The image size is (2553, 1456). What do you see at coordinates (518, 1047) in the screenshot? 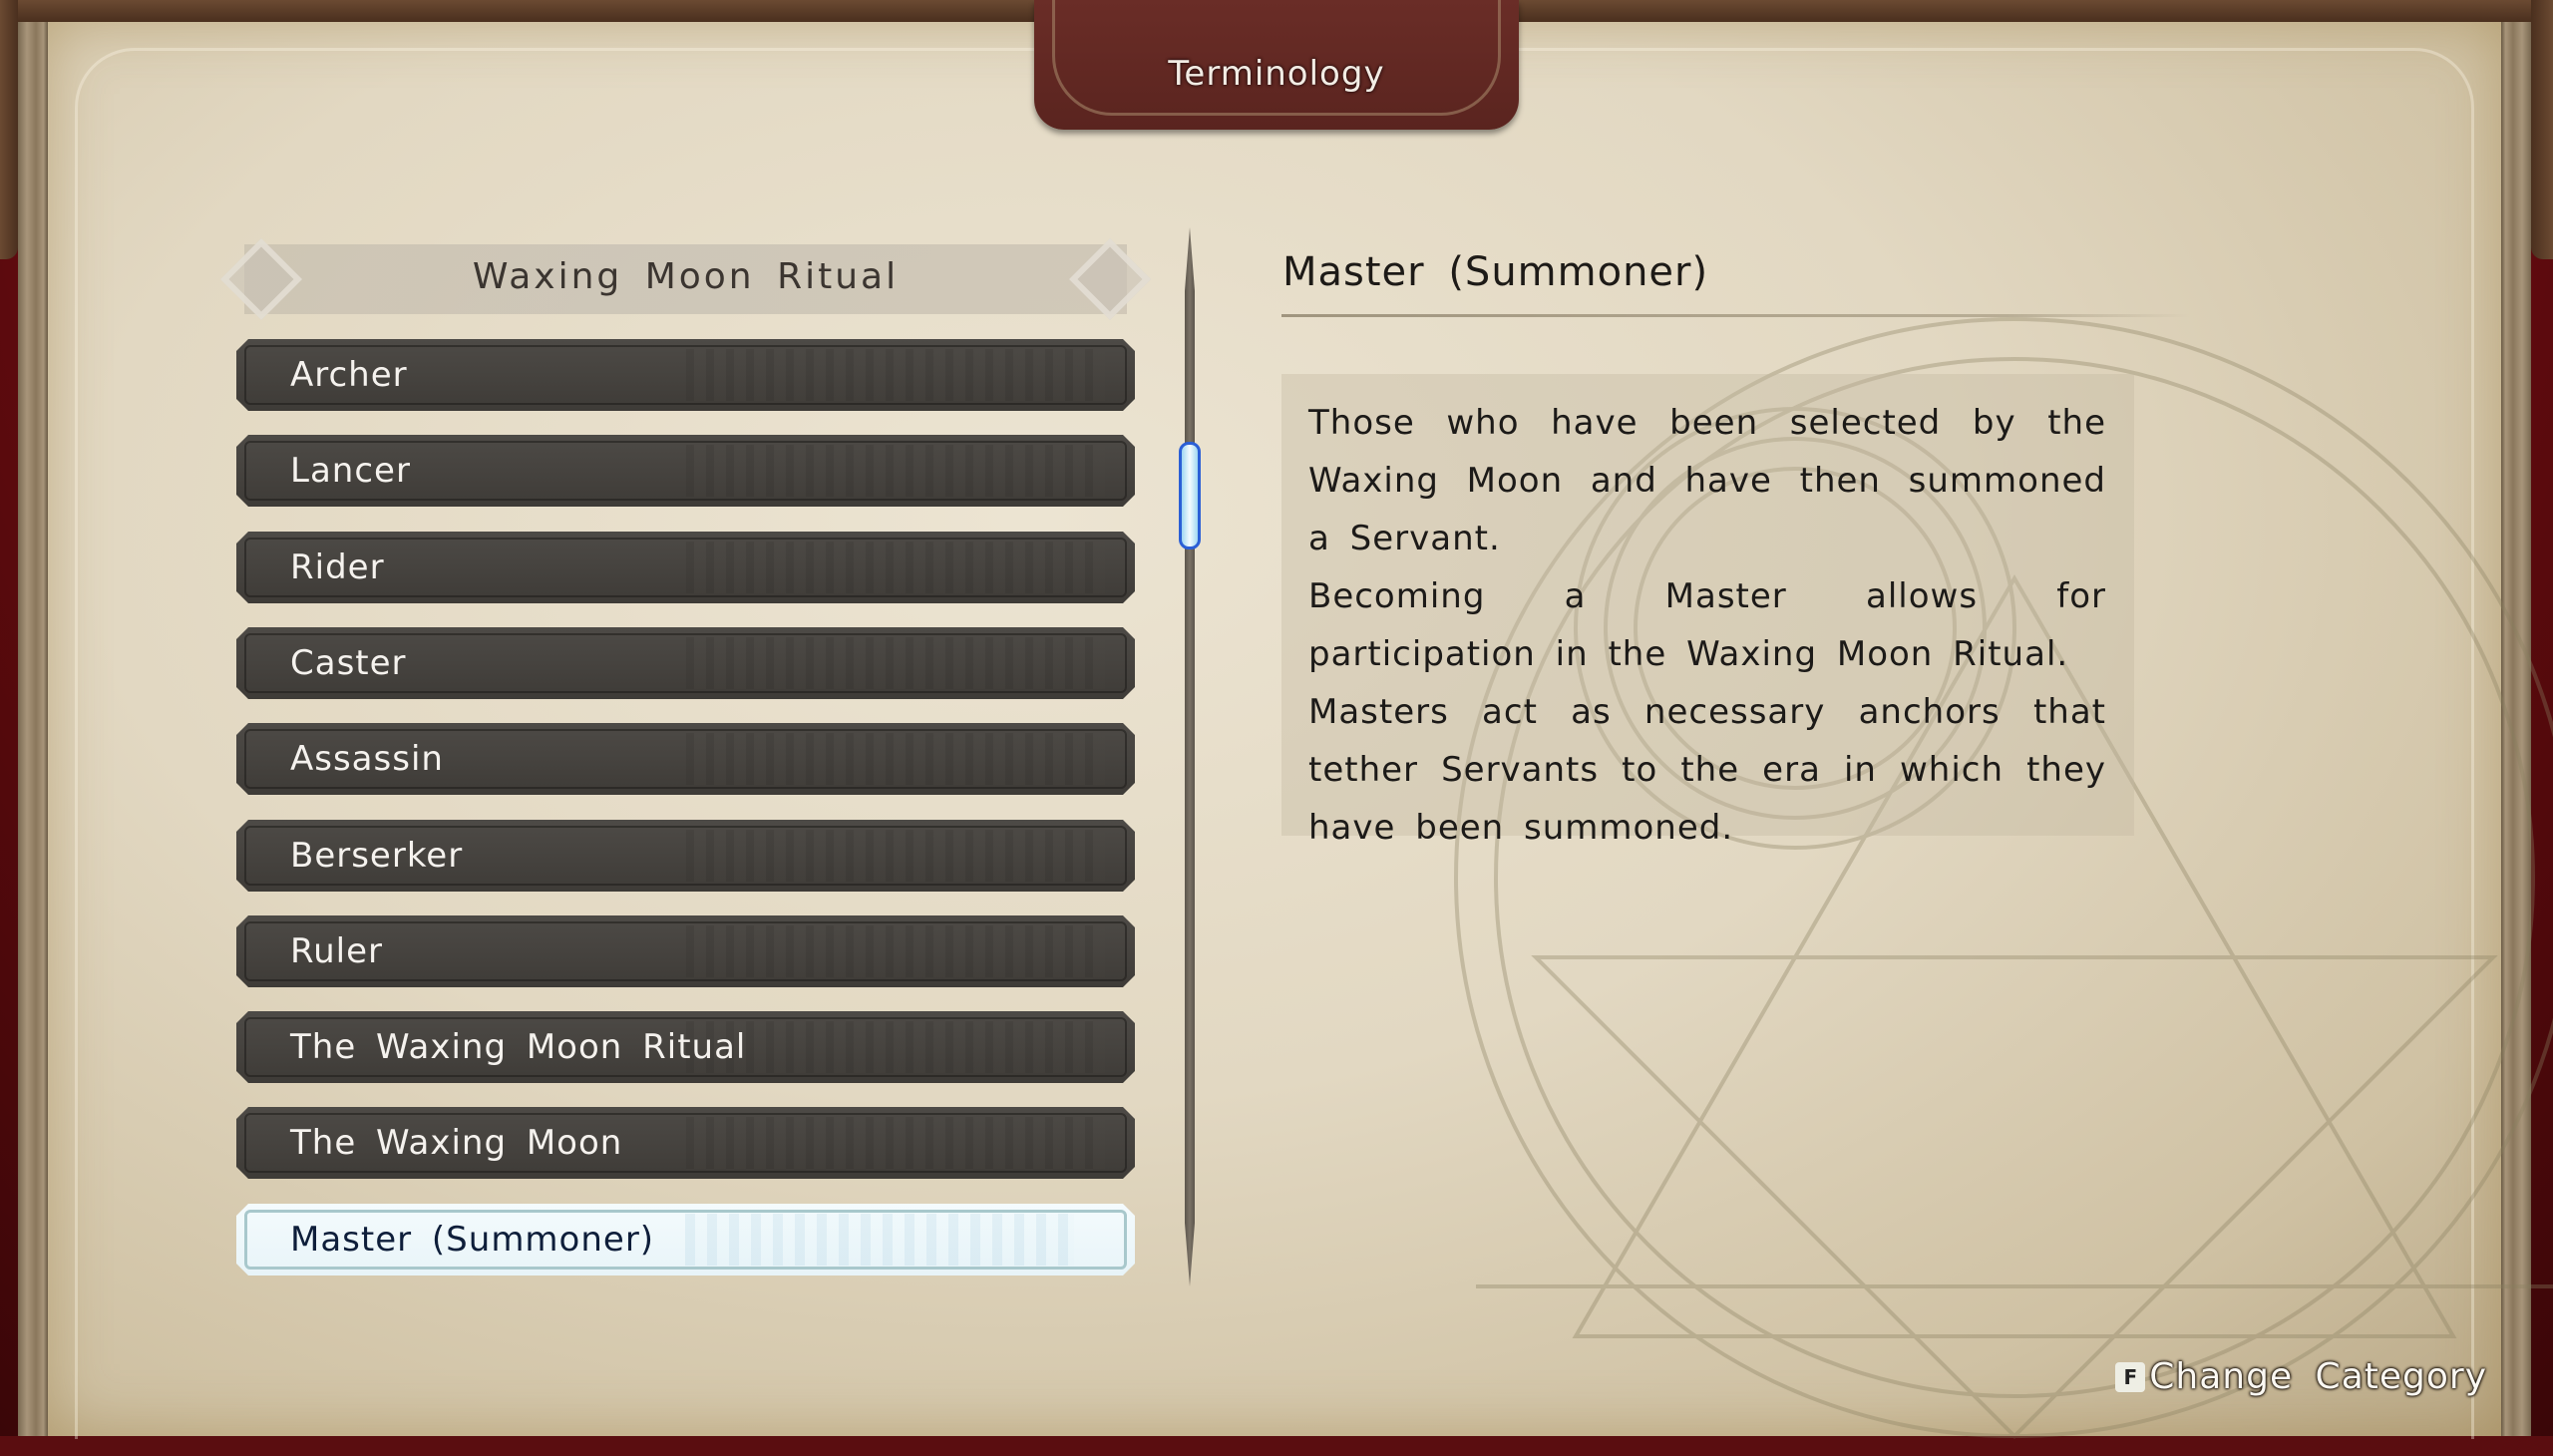
I see `list-item-label: The Waxing Moon Ritual` at bounding box center [518, 1047].